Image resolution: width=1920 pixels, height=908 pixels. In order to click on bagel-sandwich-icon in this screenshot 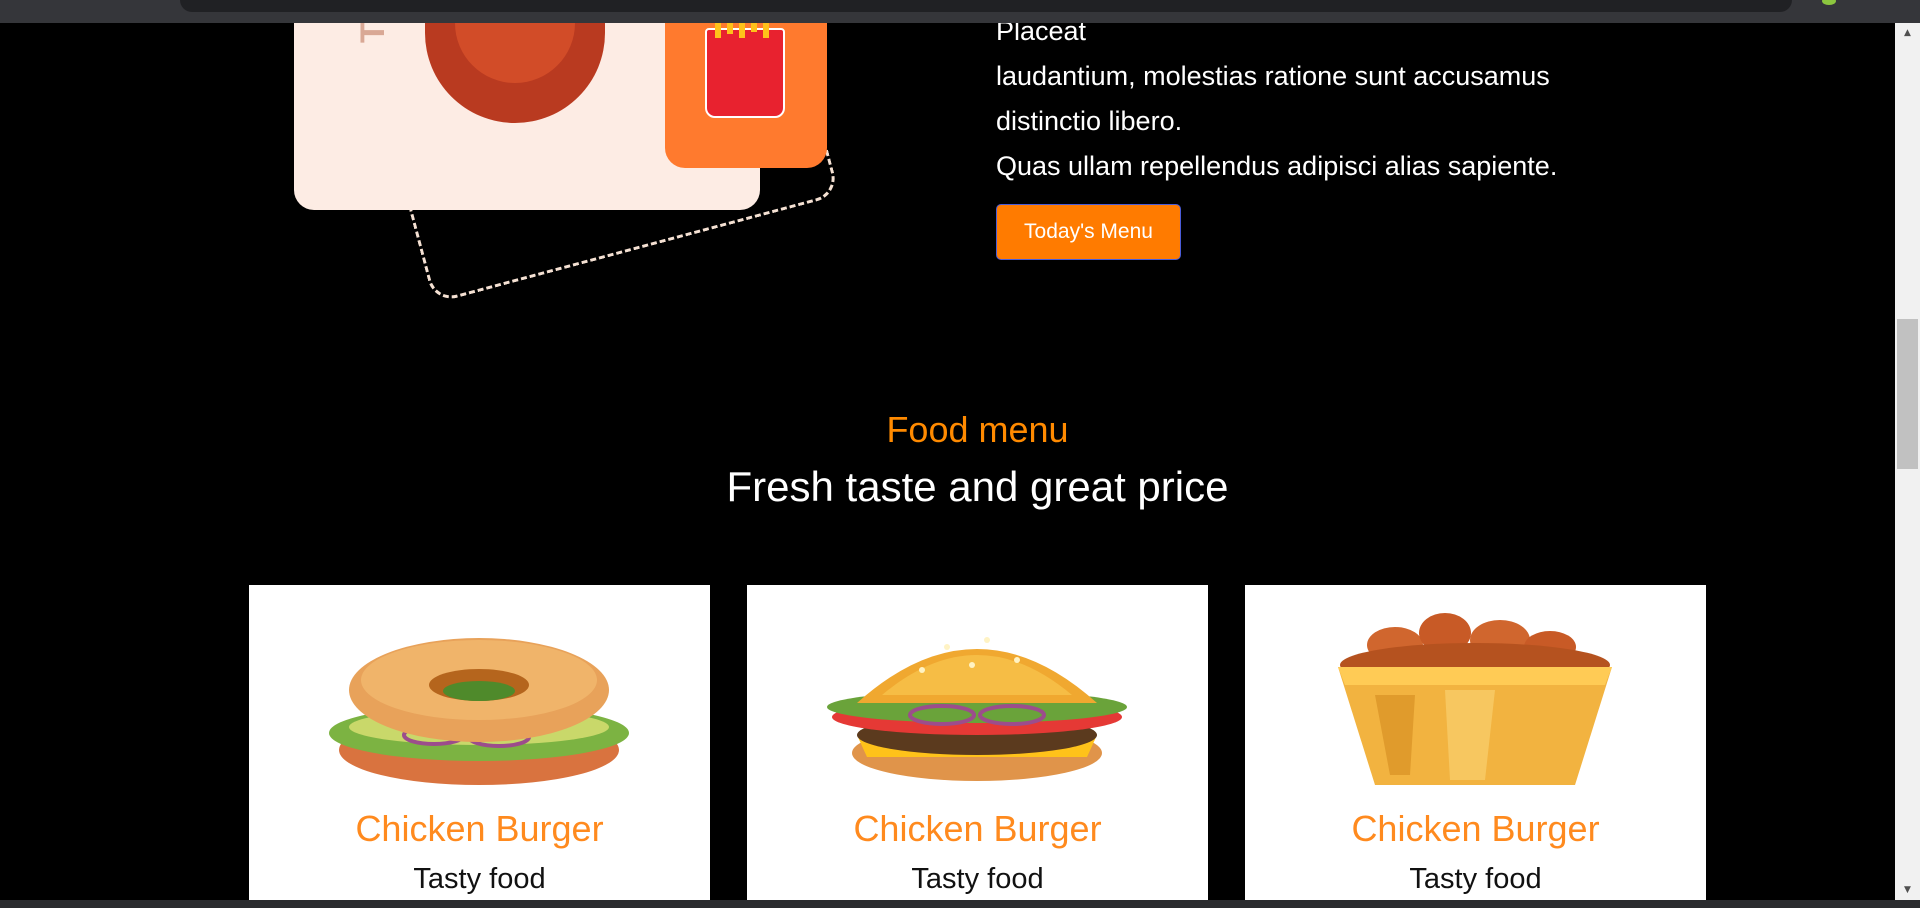, I will do `click(479, 711)`.